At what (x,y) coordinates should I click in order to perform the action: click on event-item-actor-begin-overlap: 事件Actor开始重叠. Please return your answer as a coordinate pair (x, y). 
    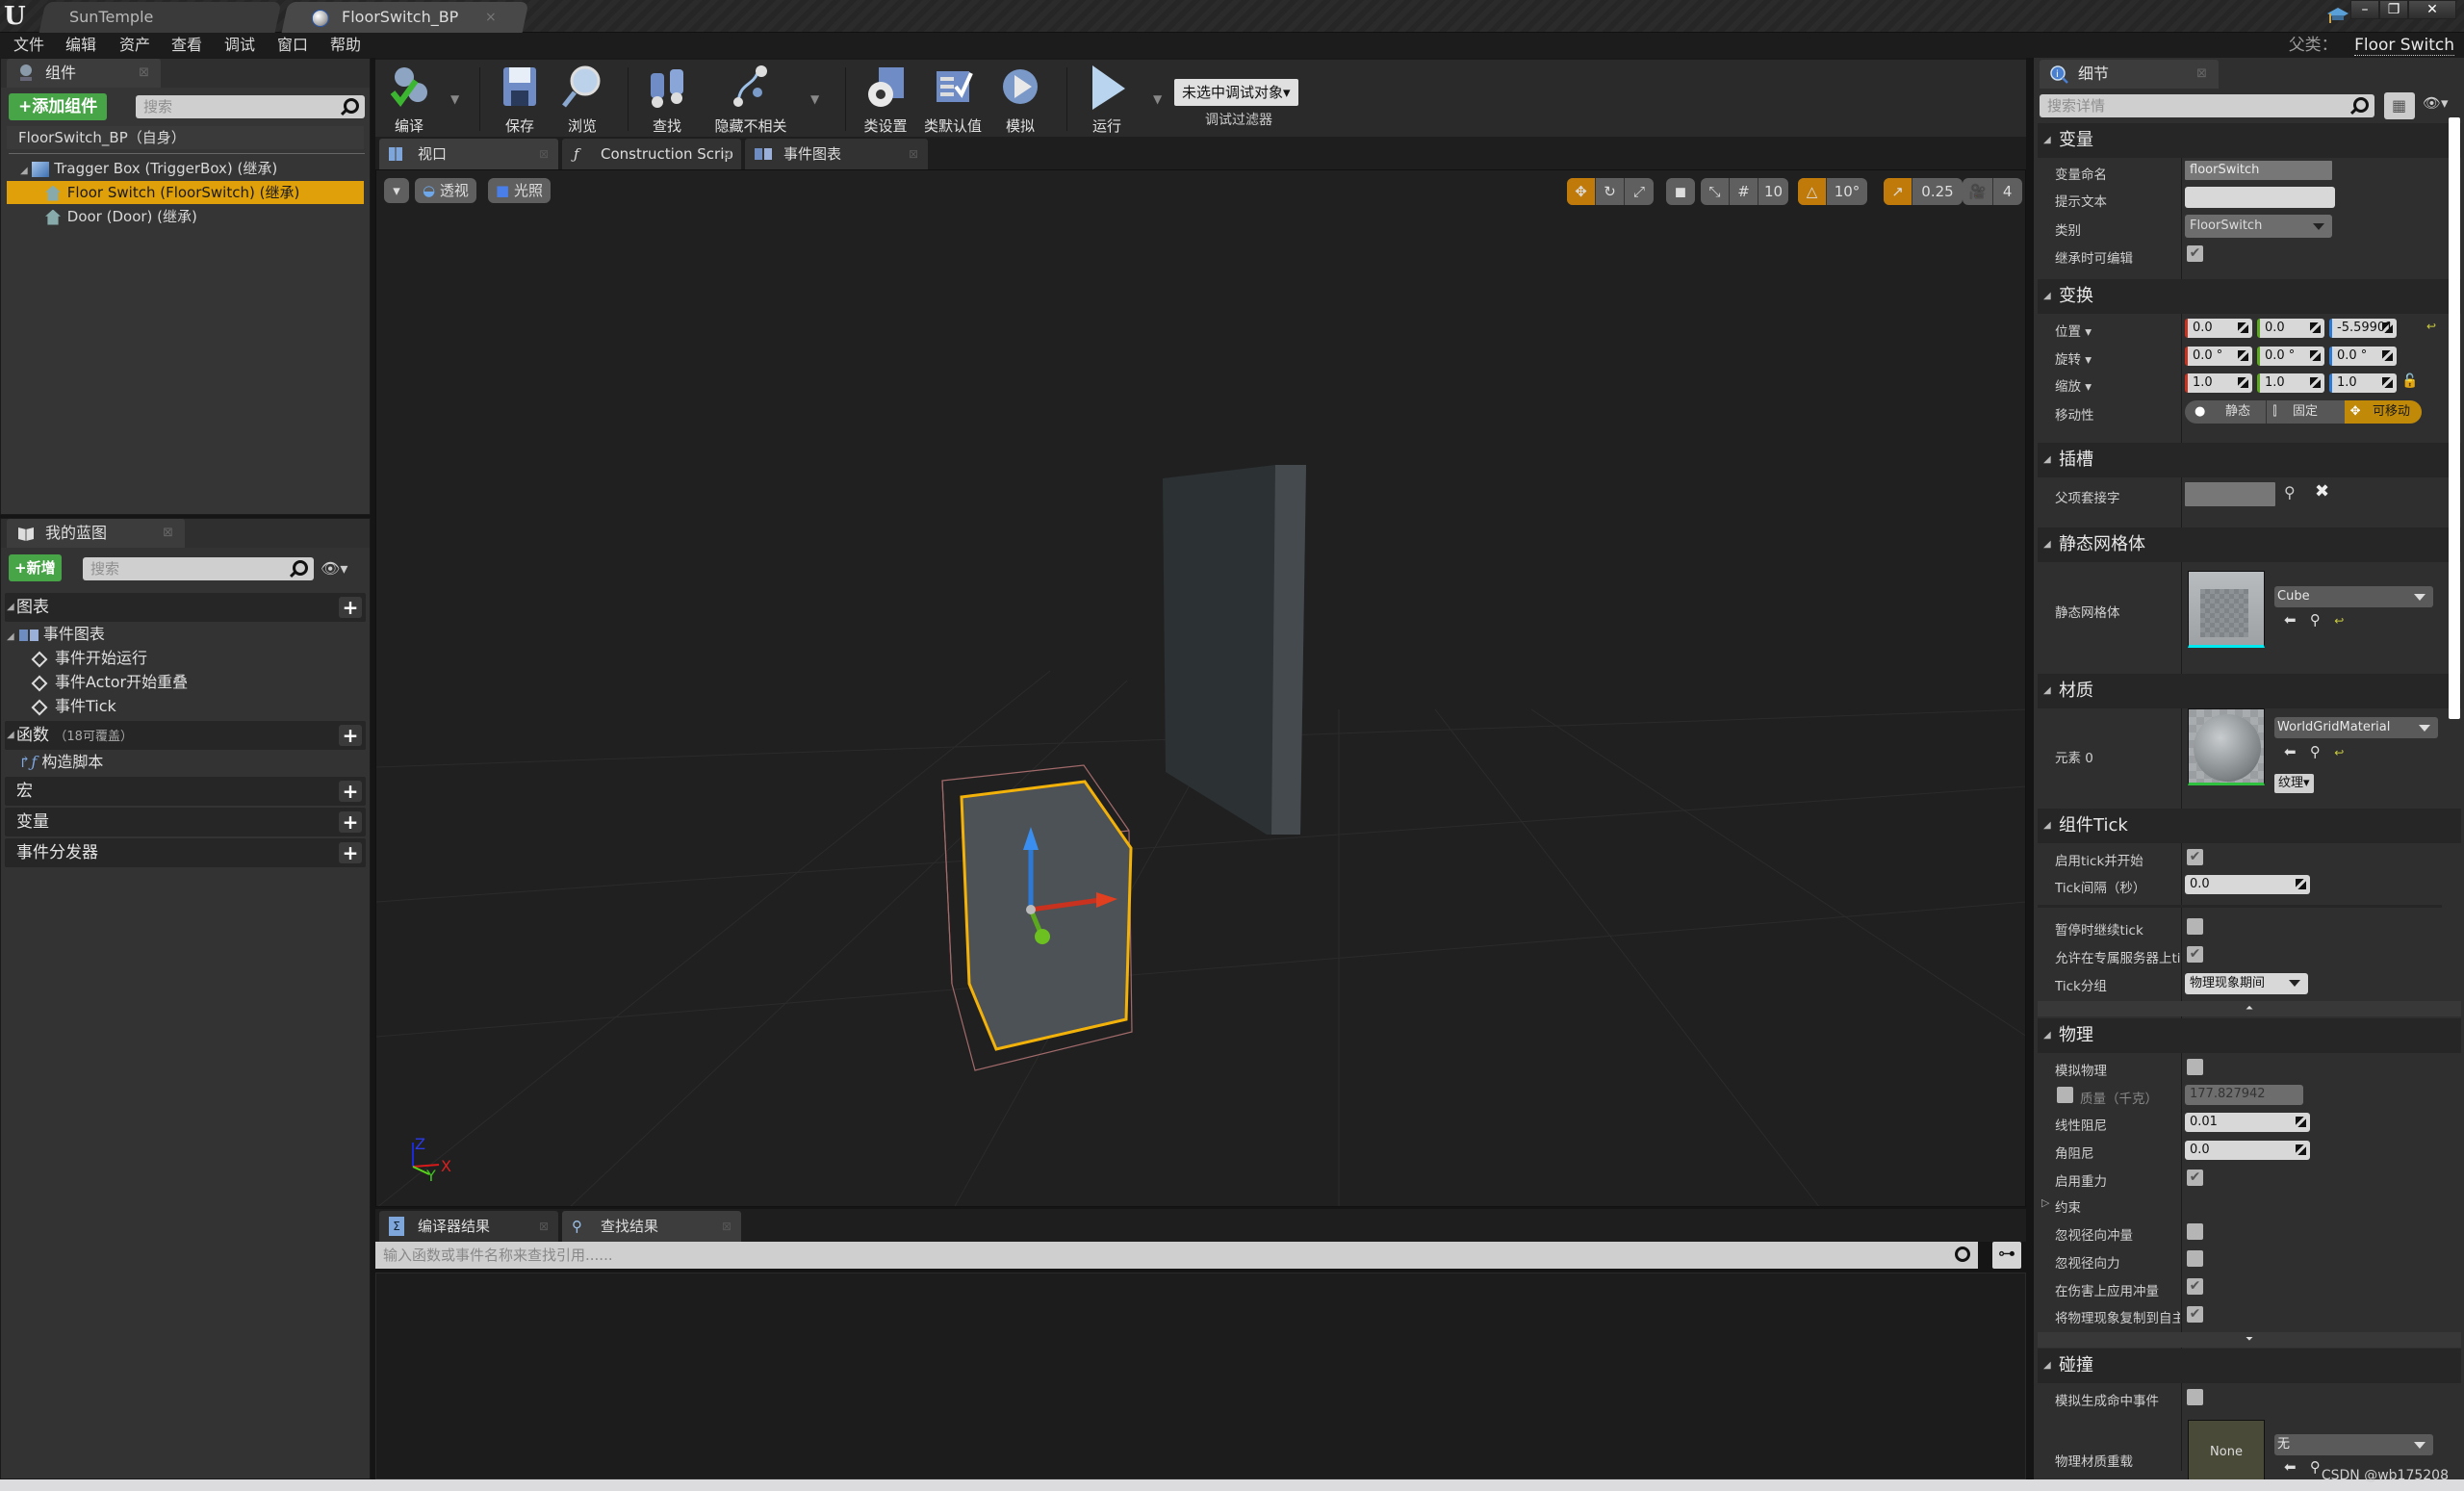
    Looking at the image, I should click on (185, 682).